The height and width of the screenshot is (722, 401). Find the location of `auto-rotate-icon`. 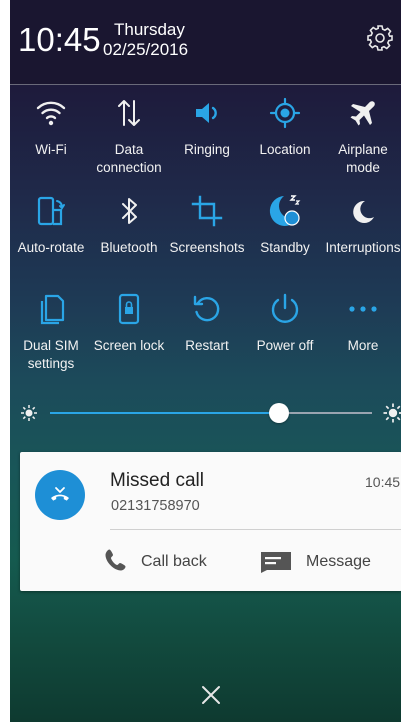

auto-rotate-icon is located at coordinates (51, 211).